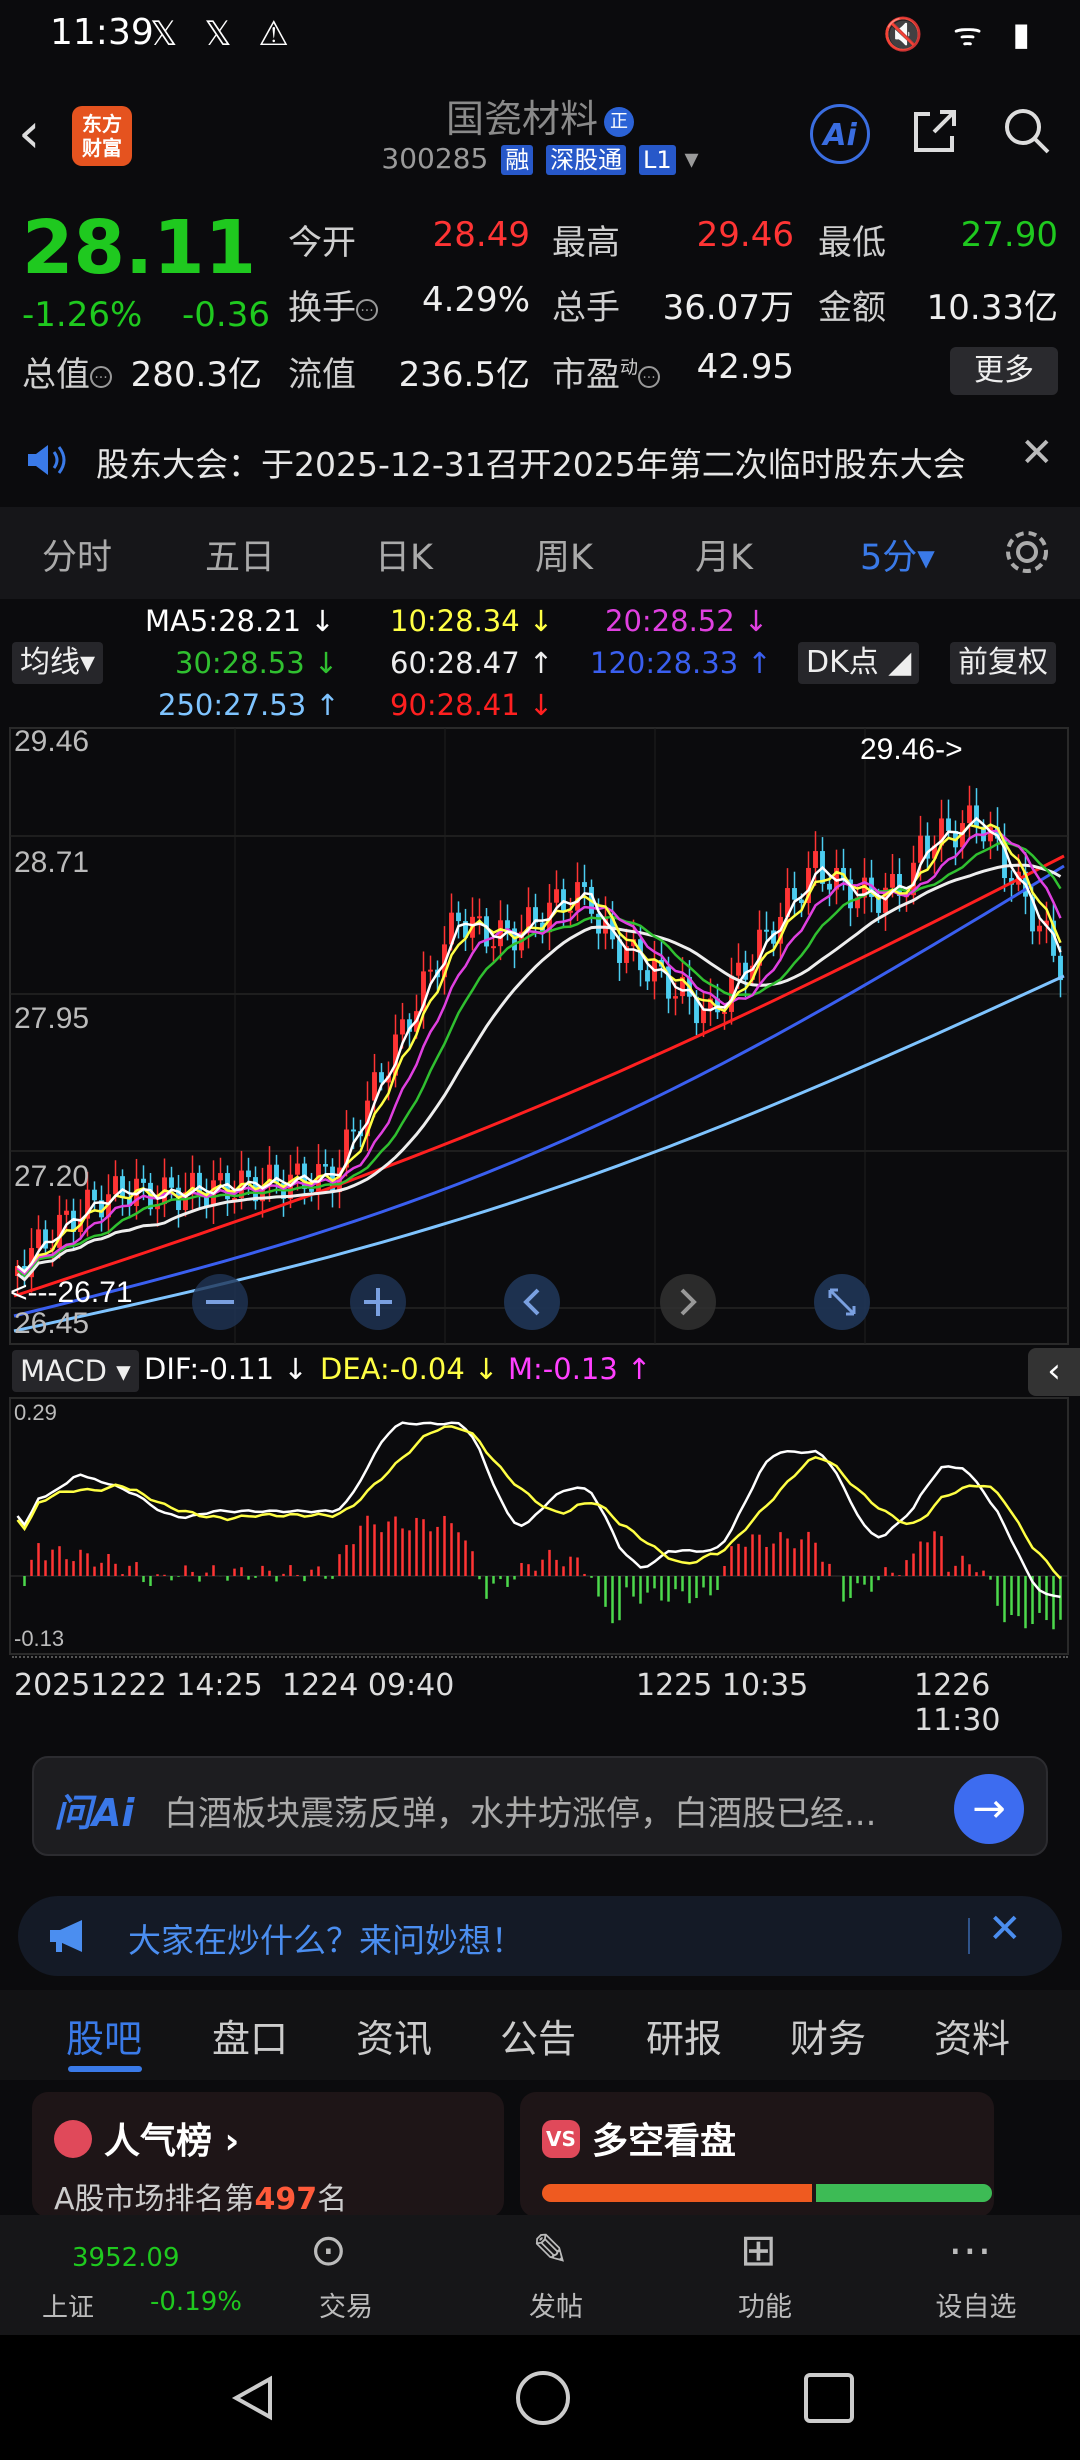  I want to click on time-label: 1224 09:40, so click(368, 1685).